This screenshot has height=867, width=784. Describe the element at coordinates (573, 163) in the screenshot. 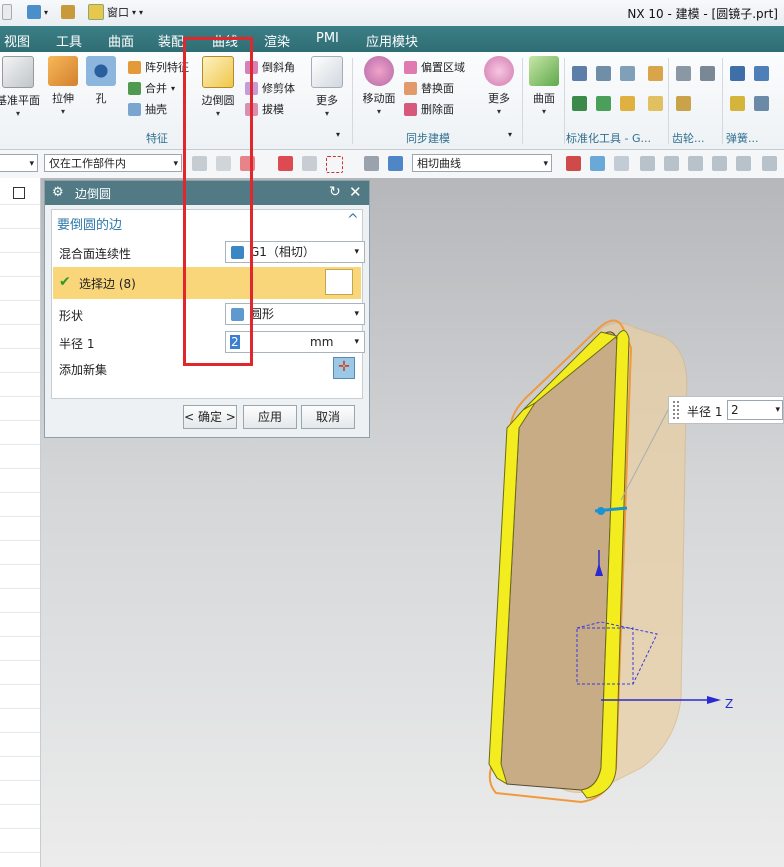

I see `snap-point-icon` at that location.